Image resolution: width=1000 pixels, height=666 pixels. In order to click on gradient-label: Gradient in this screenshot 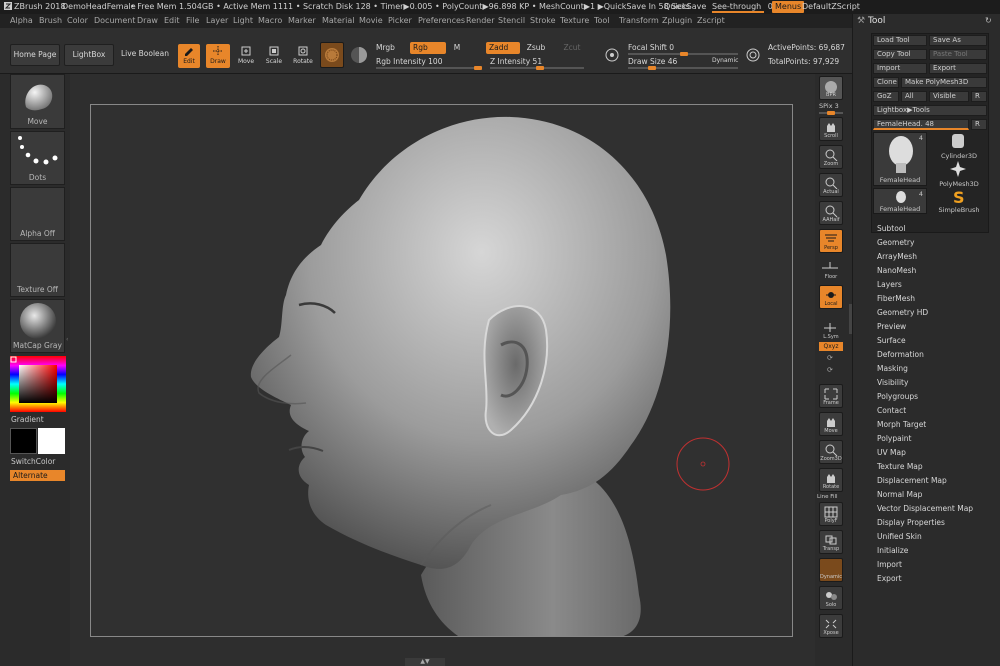, I will do `click(27, 419)`.